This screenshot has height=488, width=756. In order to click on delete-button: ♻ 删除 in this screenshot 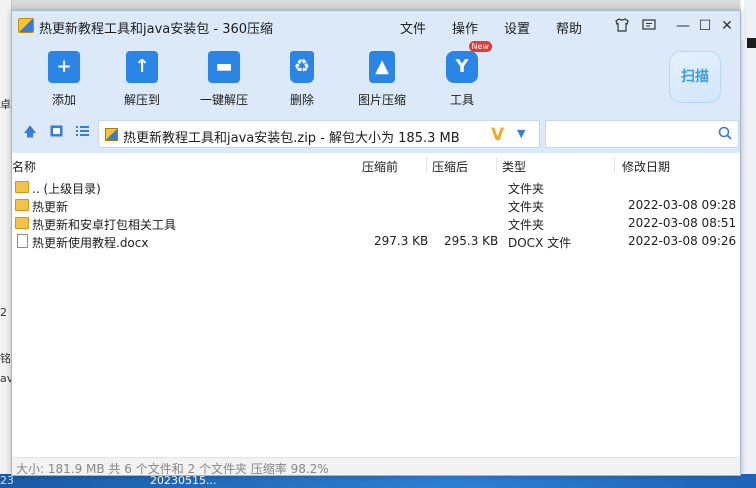, I will do `click(302, 79)`.